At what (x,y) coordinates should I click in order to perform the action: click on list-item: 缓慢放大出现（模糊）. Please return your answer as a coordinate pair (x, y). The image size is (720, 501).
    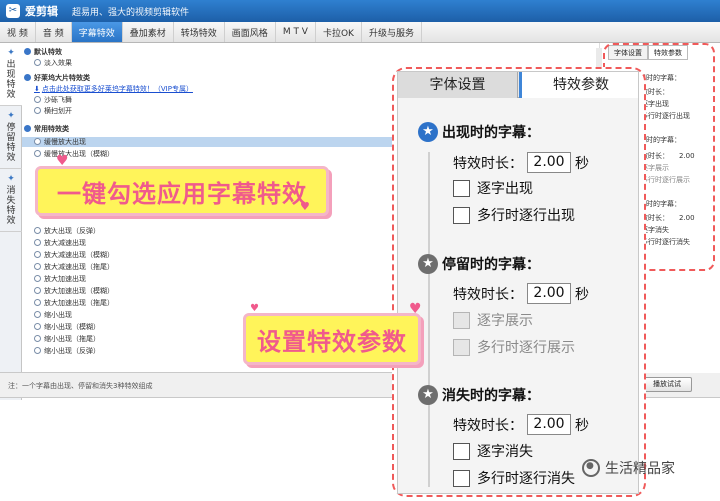
    Looking at the image, I should click on (74, 154).